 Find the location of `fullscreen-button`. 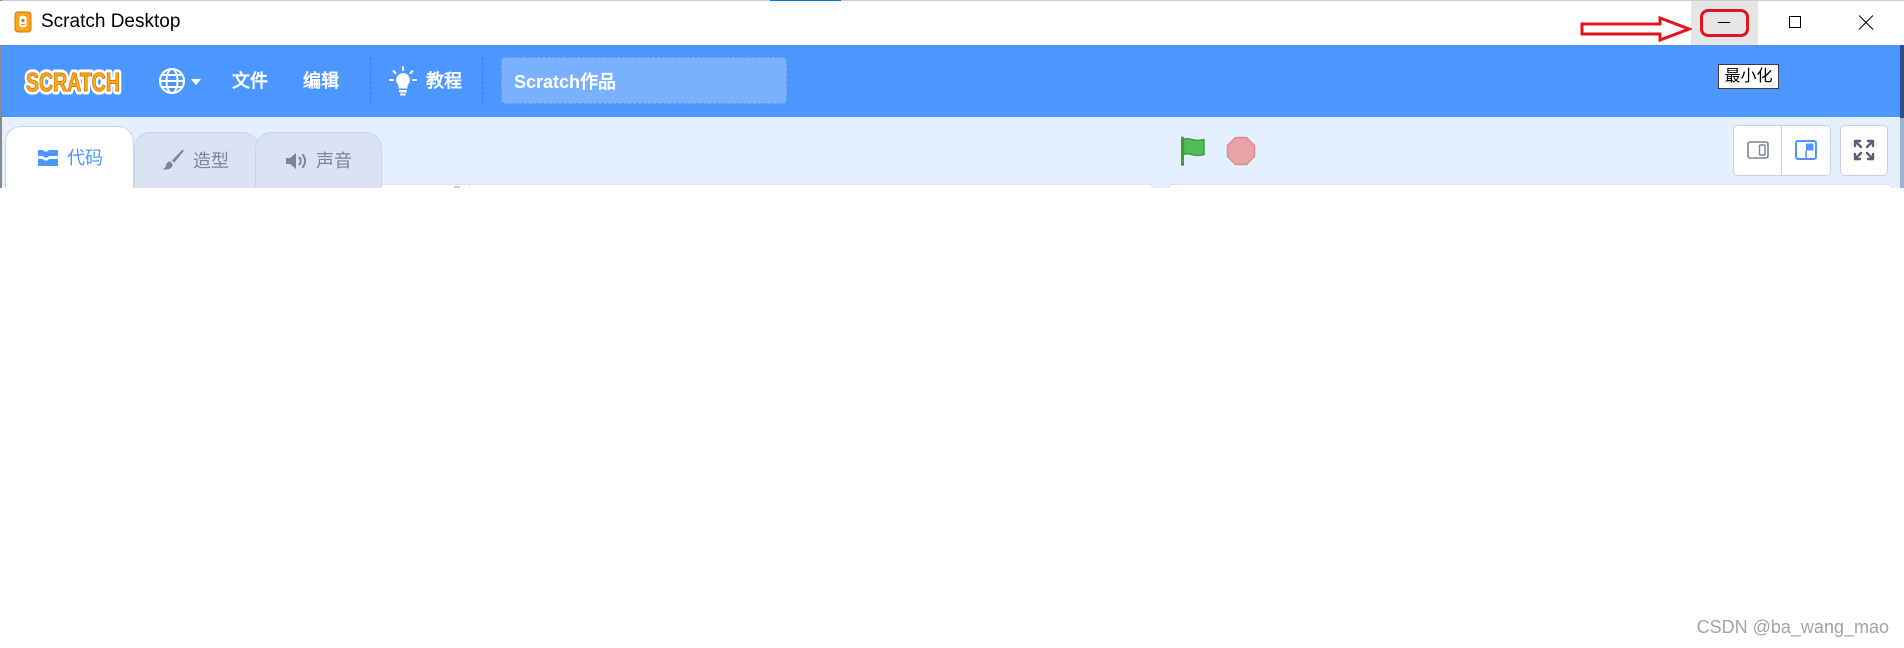

fullscreen-button is located at coordinates (1864, 150).